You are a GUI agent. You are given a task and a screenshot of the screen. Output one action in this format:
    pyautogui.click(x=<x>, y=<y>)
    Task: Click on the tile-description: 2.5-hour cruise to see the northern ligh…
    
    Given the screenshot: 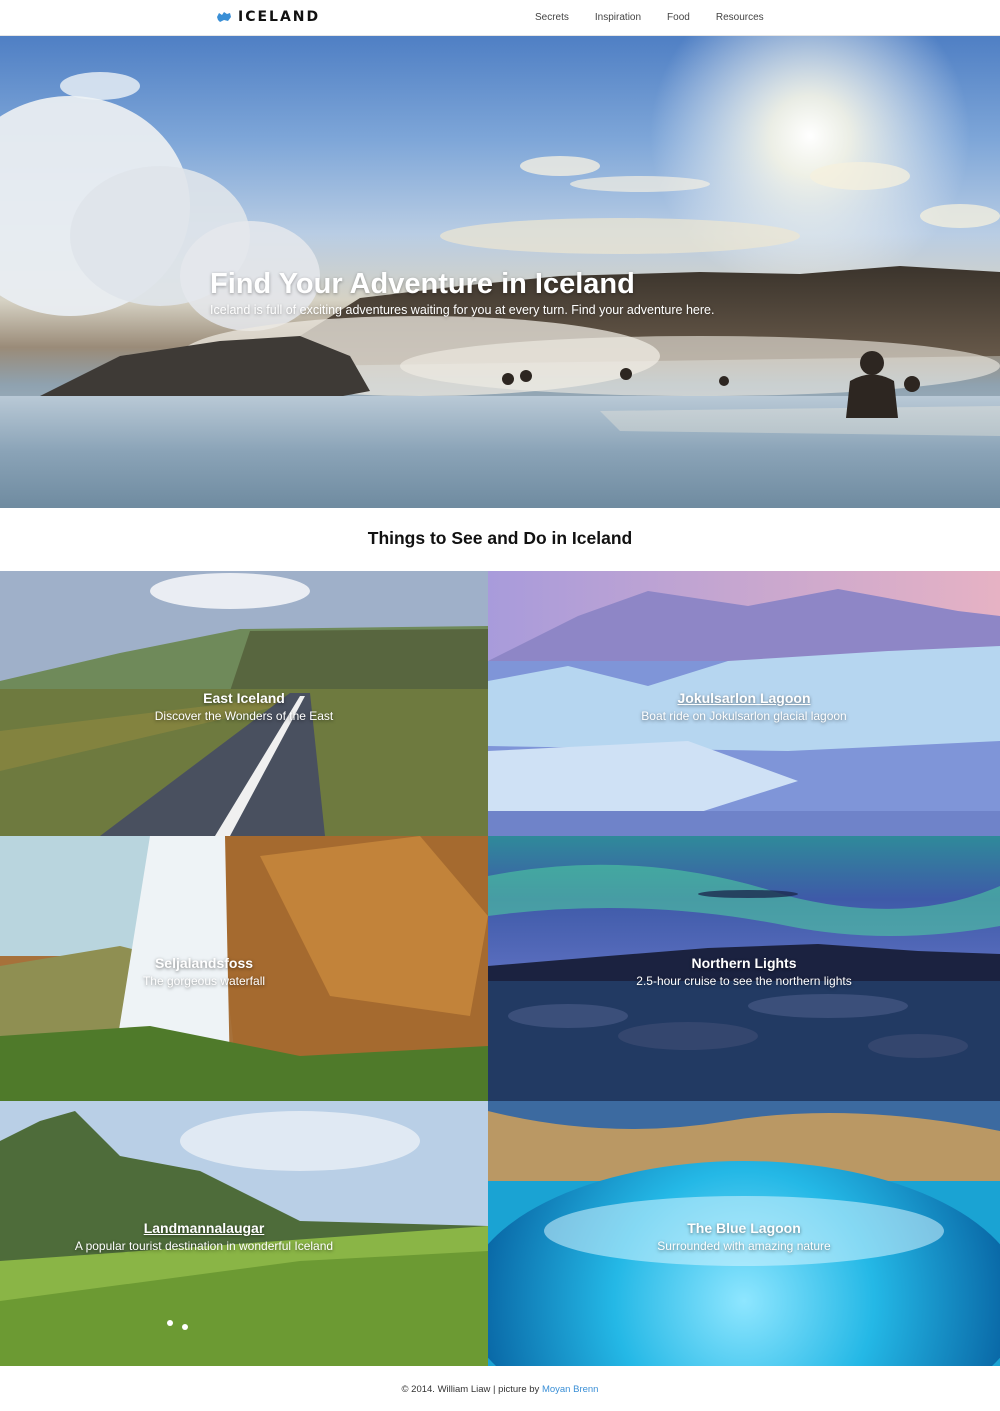 What is the action you would take?
    pyautogui.click(x=744, y=981)
    